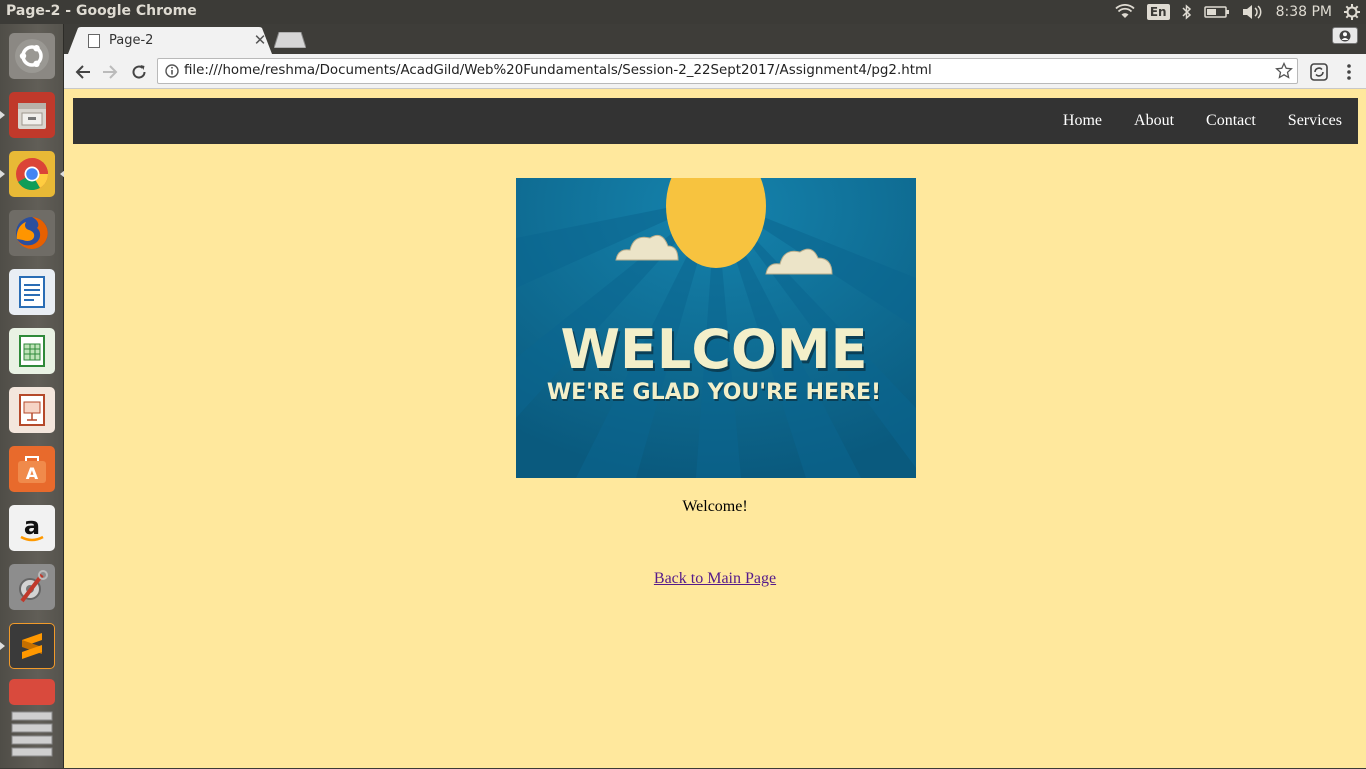 This screenshot has height=769, width=1366. I want to click on keyboard-layout-indicator: En, so click(1158, 12).